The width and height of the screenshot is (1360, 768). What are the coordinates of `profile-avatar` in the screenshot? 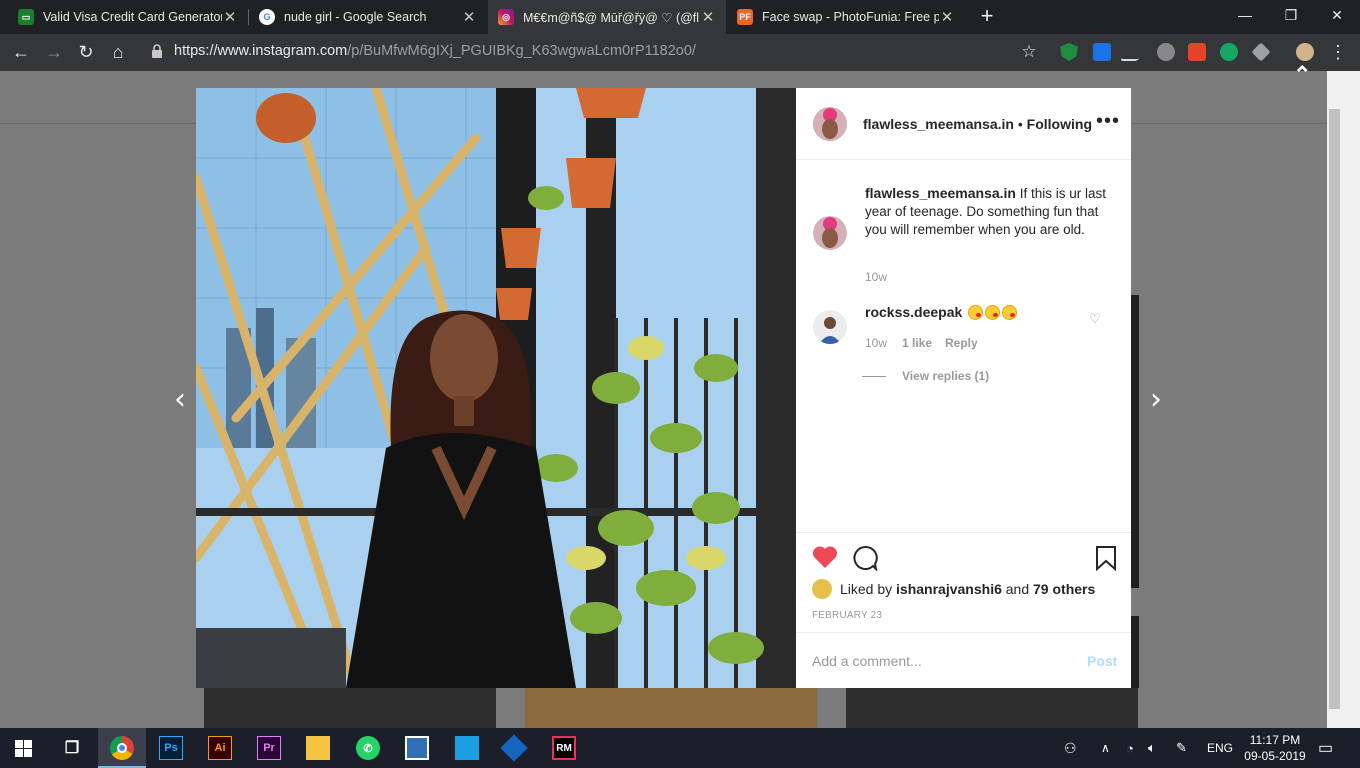 It's located at (1305, 52).